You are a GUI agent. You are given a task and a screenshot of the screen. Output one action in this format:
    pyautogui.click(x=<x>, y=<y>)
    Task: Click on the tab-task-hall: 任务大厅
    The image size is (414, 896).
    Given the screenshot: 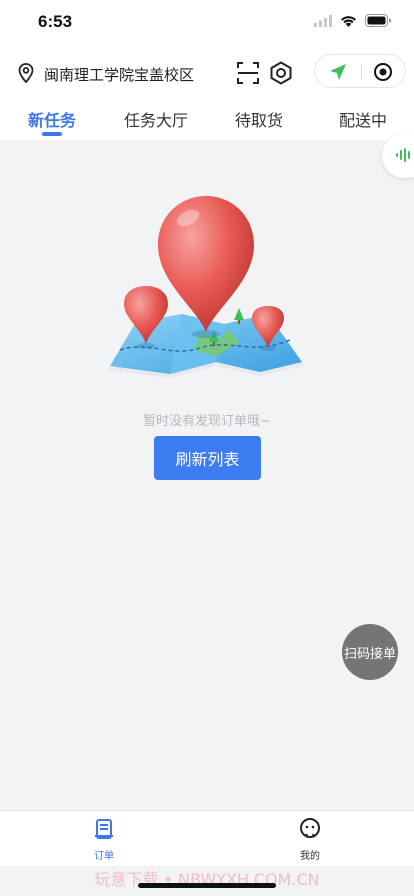 What is the action you would take?
    pyautogui.click(x=156, y=119)
    